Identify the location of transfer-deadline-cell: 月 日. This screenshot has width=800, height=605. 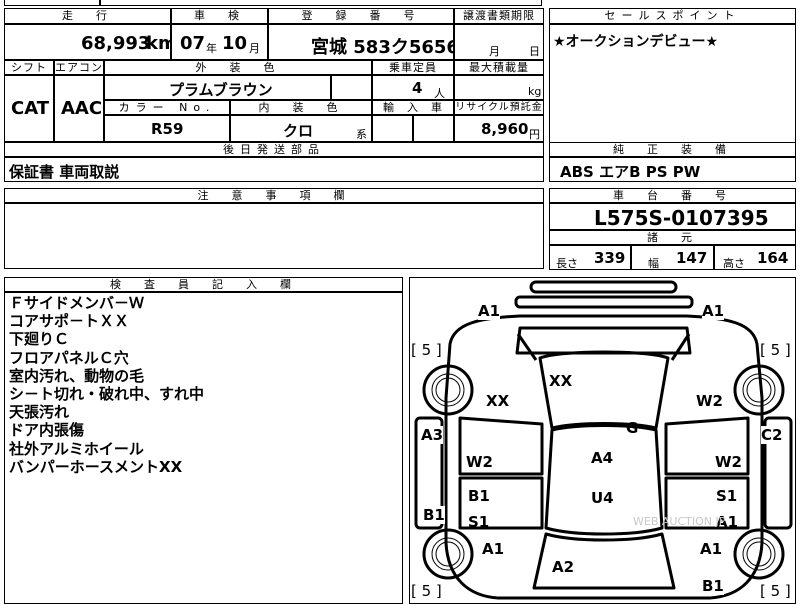
(499, 42).